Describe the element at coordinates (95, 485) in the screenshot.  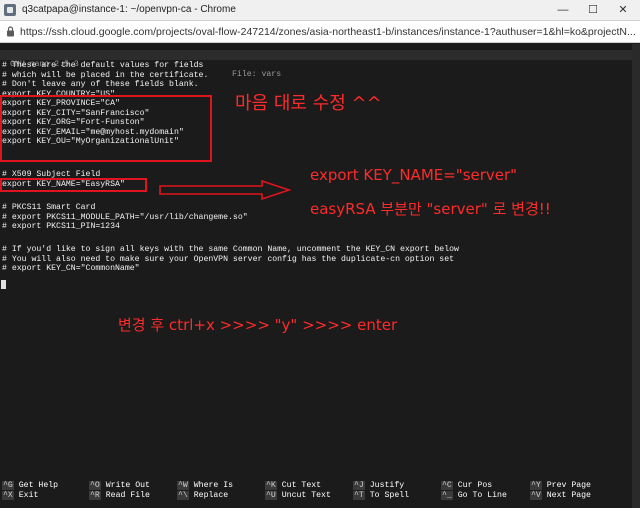
I see `shortcut-key: ^O` at that location.